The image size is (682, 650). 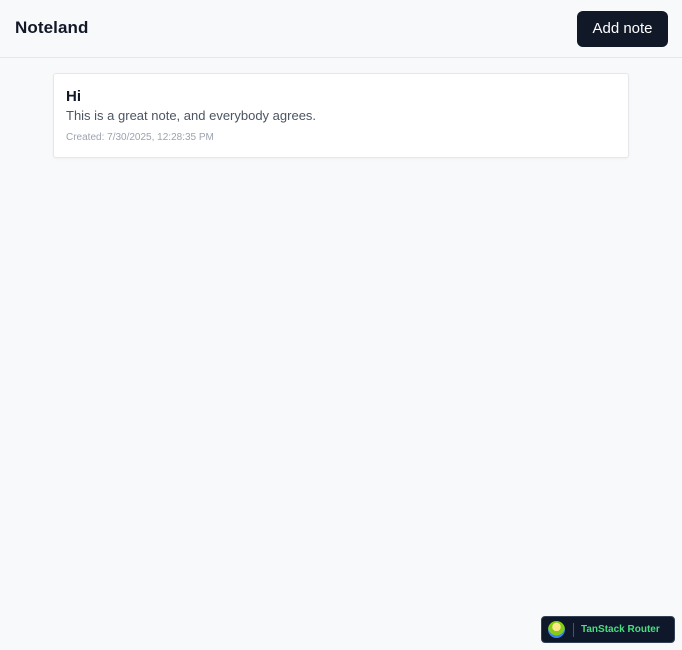 What do you see at coordinates (341, 29) in the screenshot?
I see `top-header: Noteland Add note` at bounding box center [341, 29].